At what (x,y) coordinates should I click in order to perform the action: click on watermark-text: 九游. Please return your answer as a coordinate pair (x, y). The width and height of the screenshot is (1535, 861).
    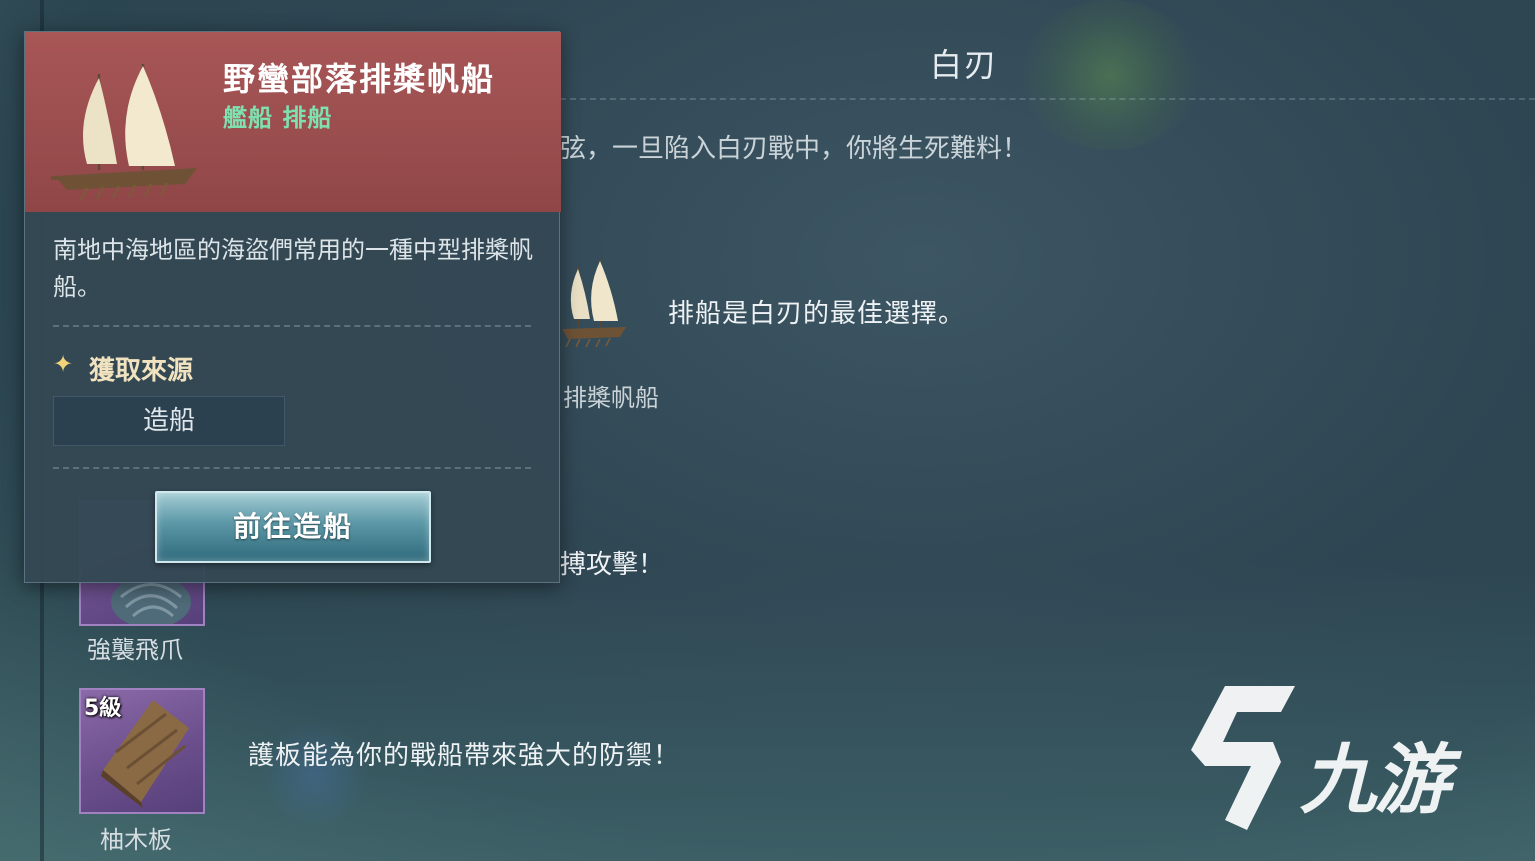
    Looking at the image, I should click on (1375, 779).